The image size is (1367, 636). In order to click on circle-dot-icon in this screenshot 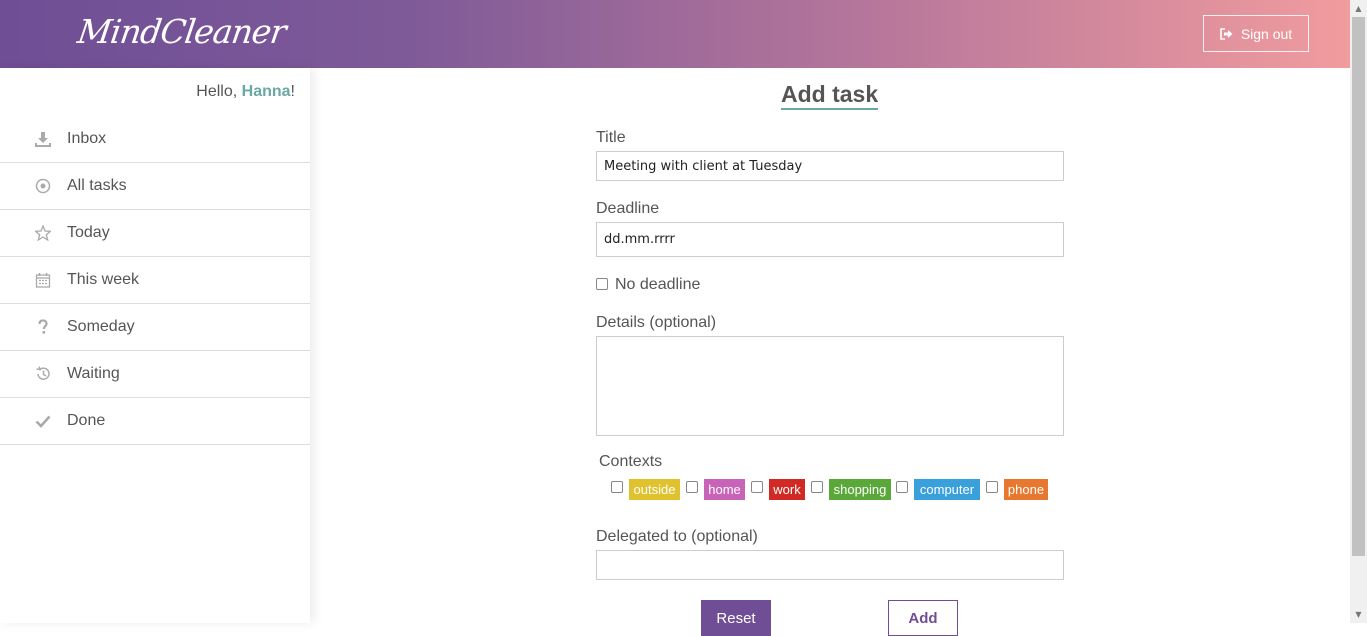, I will do `click(43, 186)`.